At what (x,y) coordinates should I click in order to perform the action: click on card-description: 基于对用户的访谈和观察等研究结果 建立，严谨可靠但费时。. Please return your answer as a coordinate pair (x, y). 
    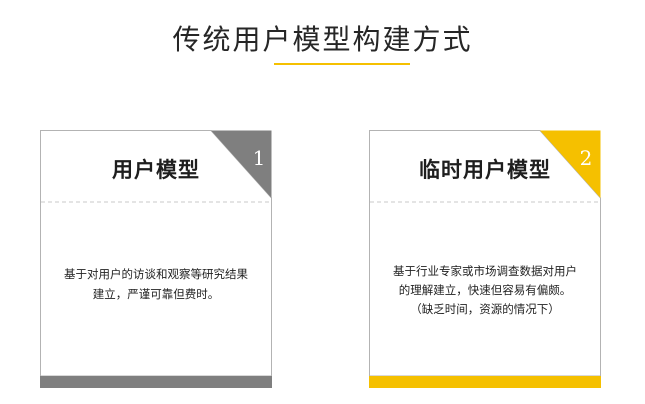
    Looking at the image, I should click on (156, 284).